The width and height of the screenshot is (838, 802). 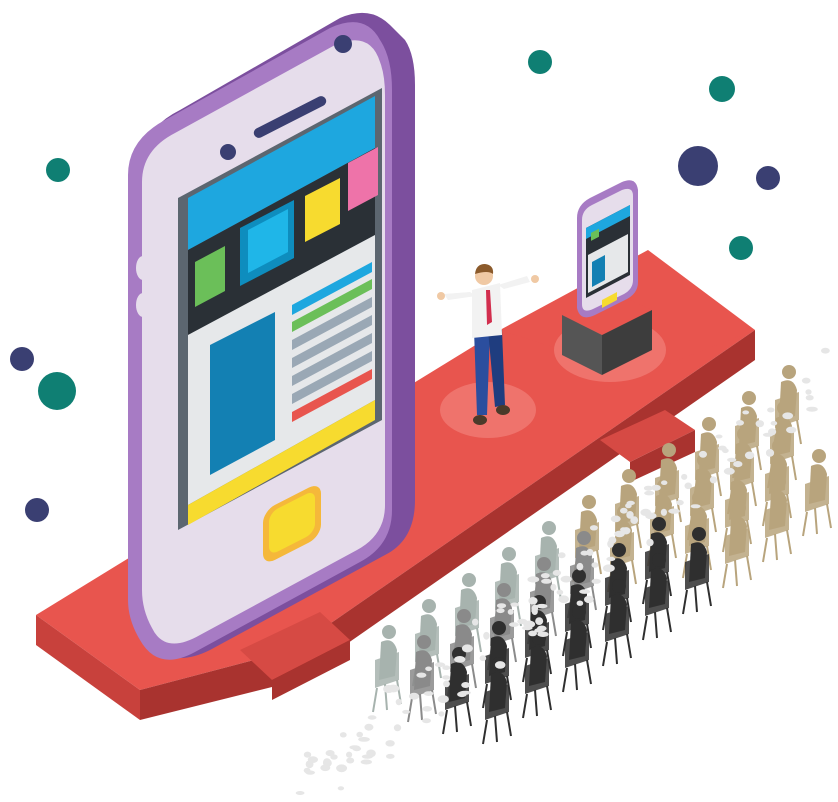 I want to click on spotlight, so click(x=488, y=410).